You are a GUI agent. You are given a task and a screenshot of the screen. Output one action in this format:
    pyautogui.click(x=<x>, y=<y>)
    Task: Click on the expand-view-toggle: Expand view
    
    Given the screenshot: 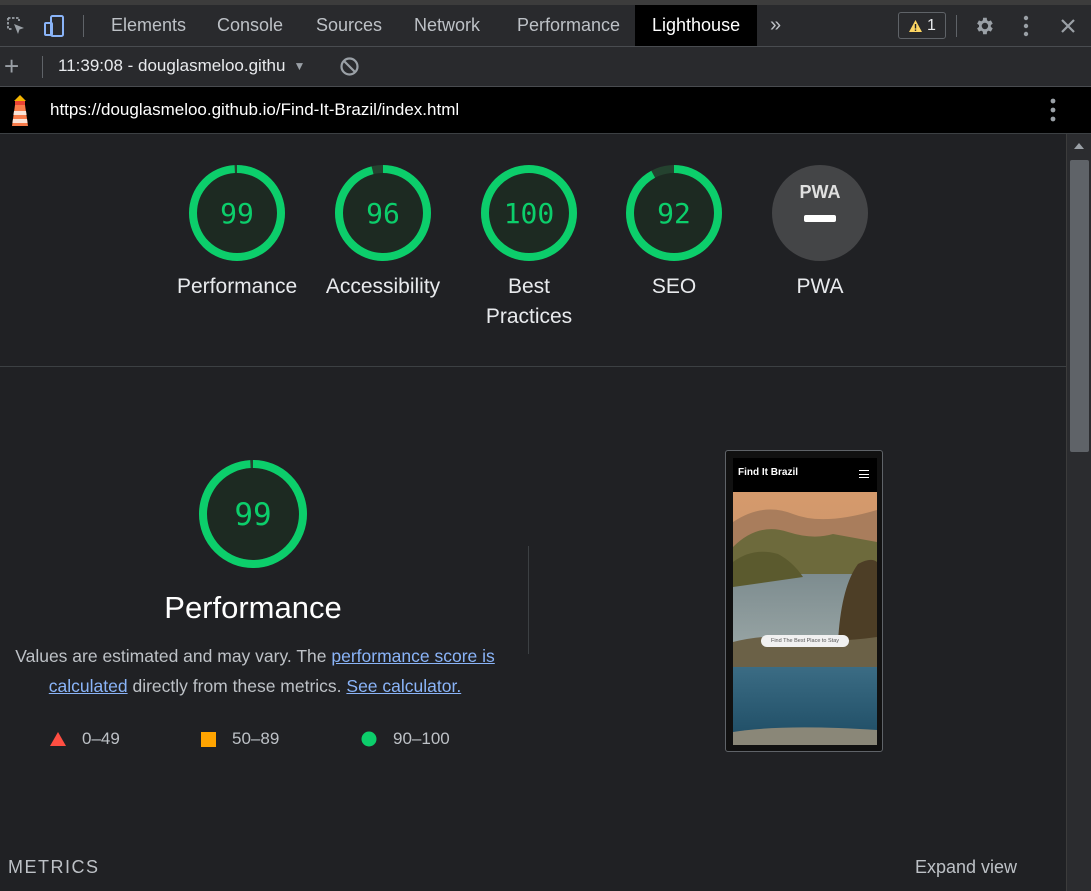 What is the action you would take?
    pyautogui.click(x=966, y=867)
    